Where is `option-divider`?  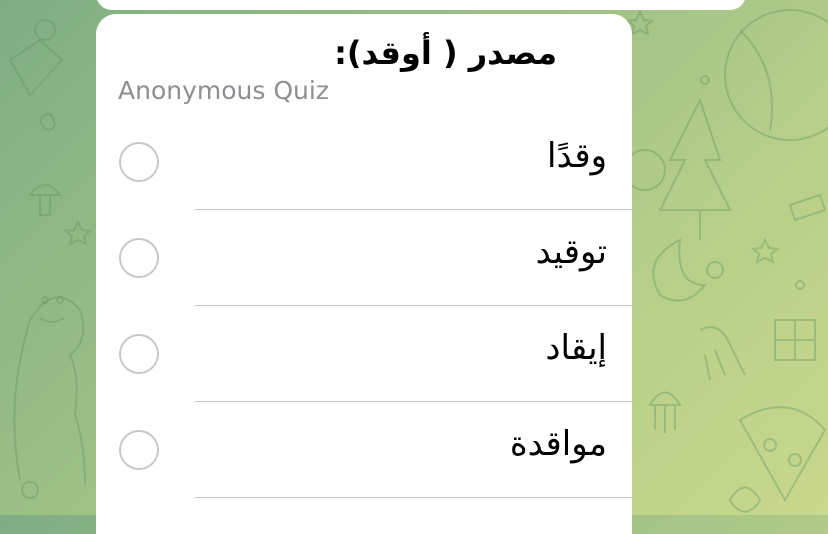
option-divider is located at coordinates (413, 497).